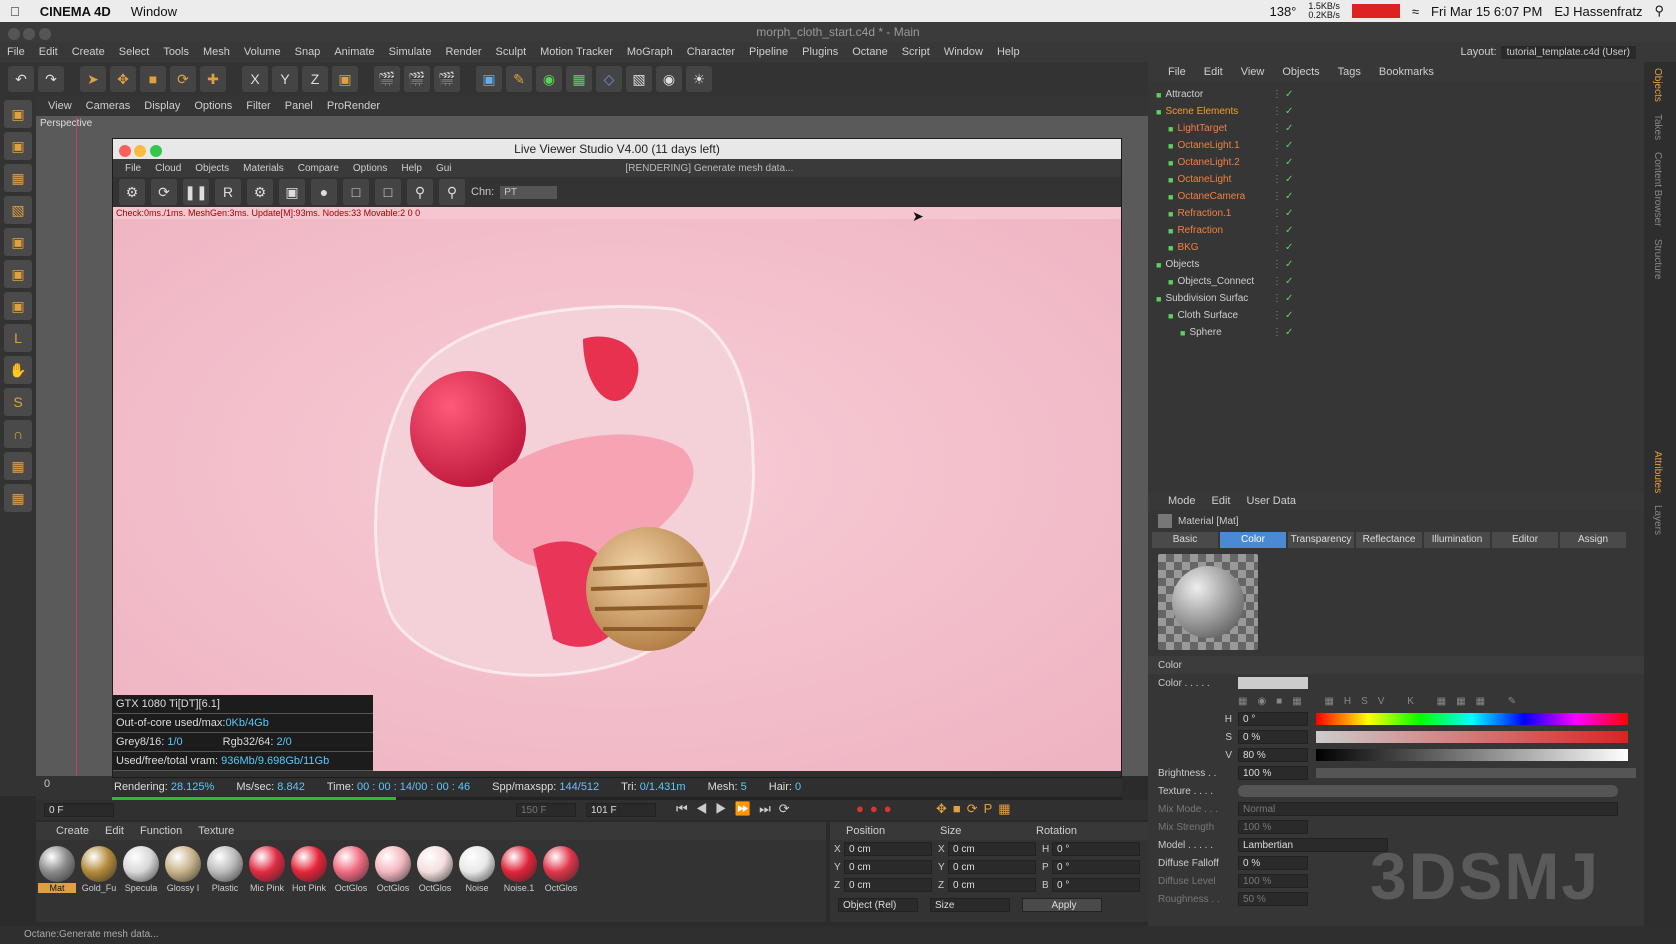 This screenshot has width=1676, height=944. What do you see at coordinates (1389, 540) in the screenshot?
I see `attribute-tab: Reflectance` at bounding box center [1389, 540].